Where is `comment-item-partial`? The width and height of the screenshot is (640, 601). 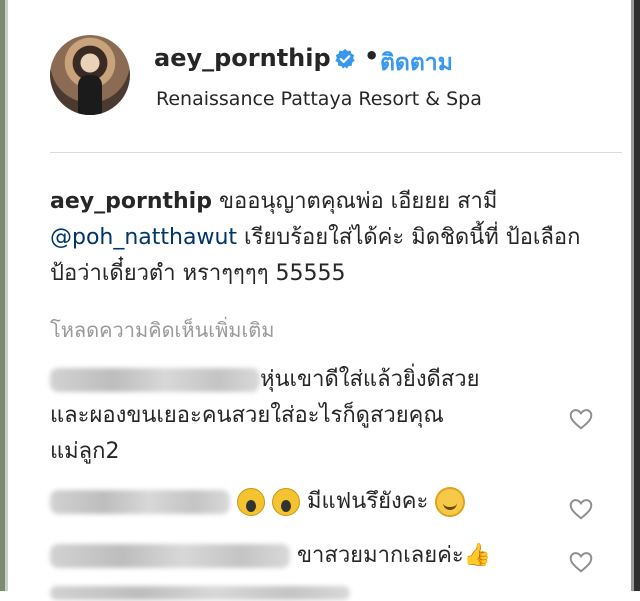
comment-item-partial is located at coordinates (200, 591).